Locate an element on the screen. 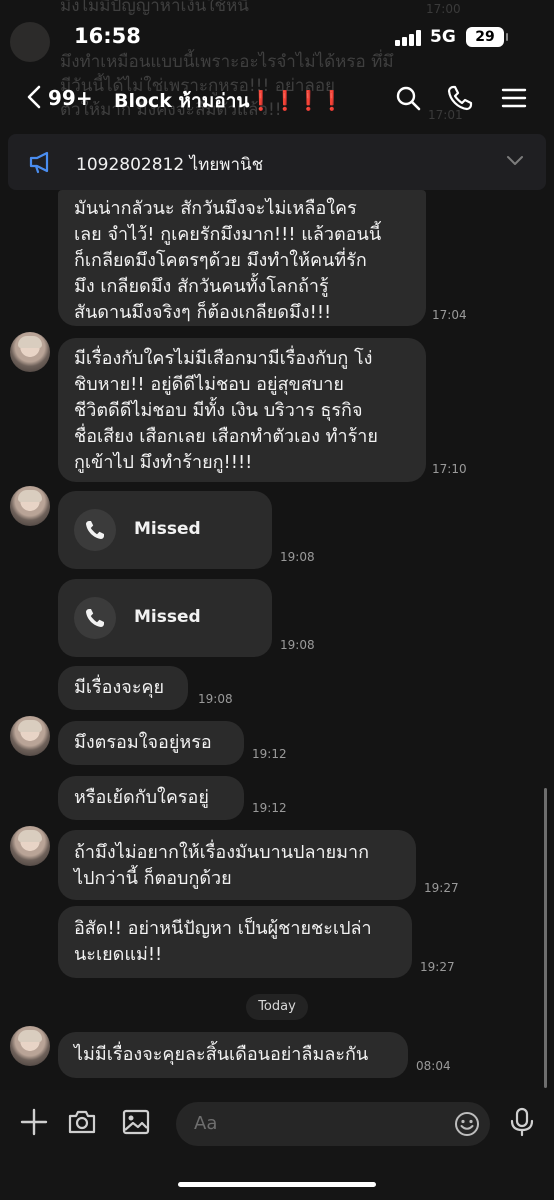  message-bubble: มึงตรอมใจอยู่หรอ is located at coordinates (151, 743).